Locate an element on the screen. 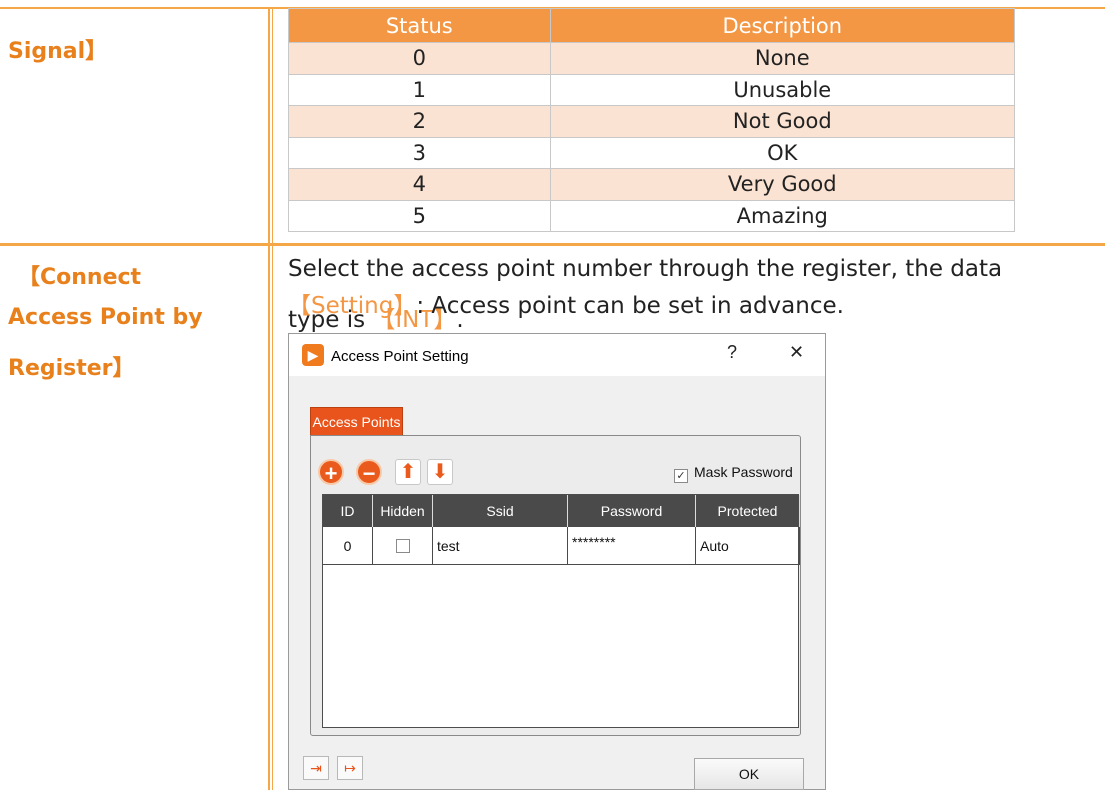 The height and width of the screenshot is (790, 1105). row-divider is located at coordinates (552, 244).